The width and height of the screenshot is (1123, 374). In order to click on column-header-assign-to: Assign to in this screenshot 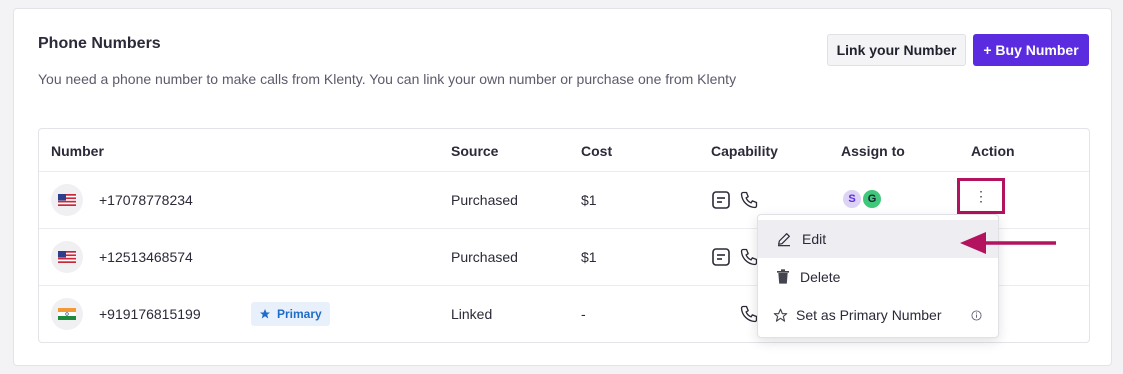, I will do `click(873, 151)`.